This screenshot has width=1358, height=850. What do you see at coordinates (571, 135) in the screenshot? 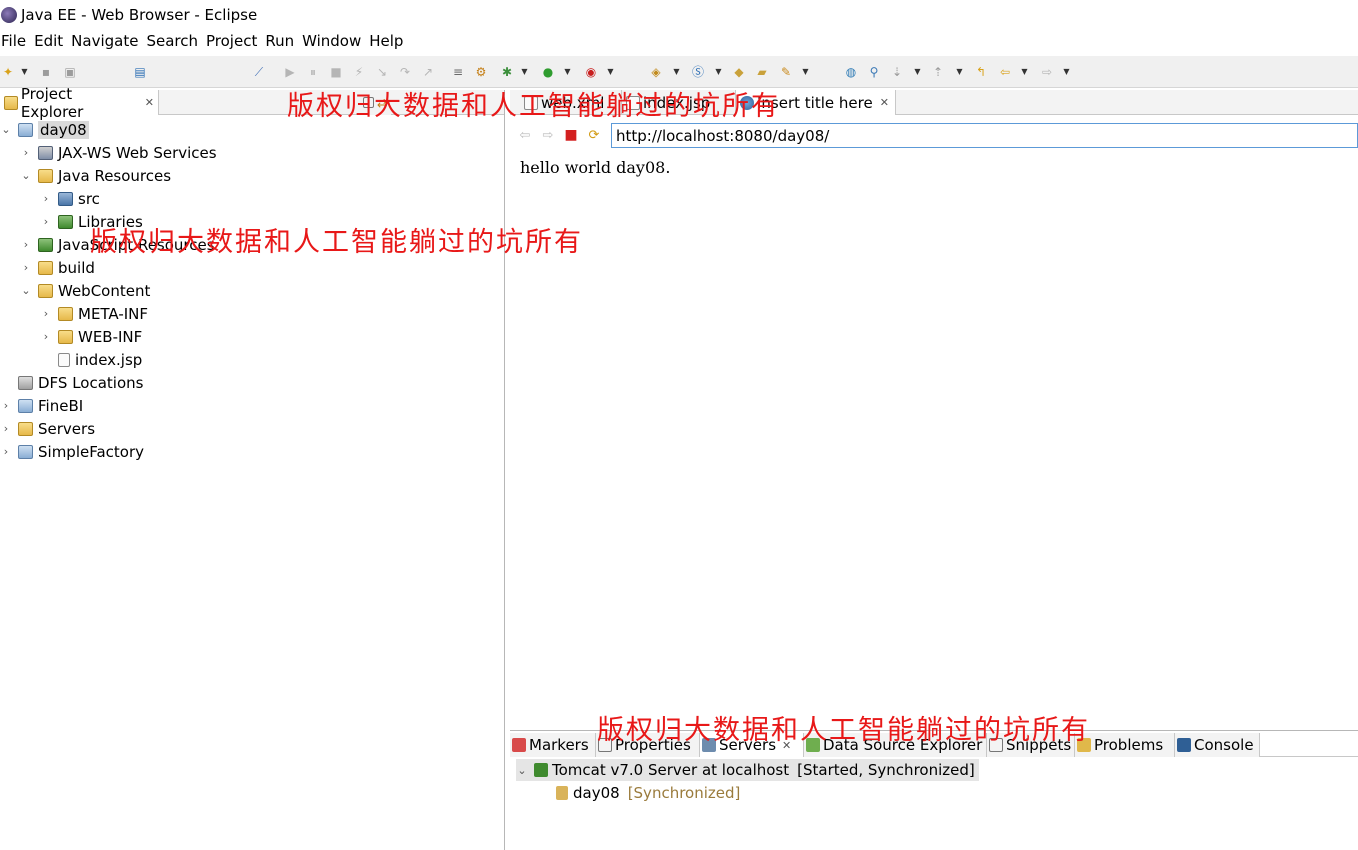
I see `stop-icon: ■` at bounding box center [571, 135].